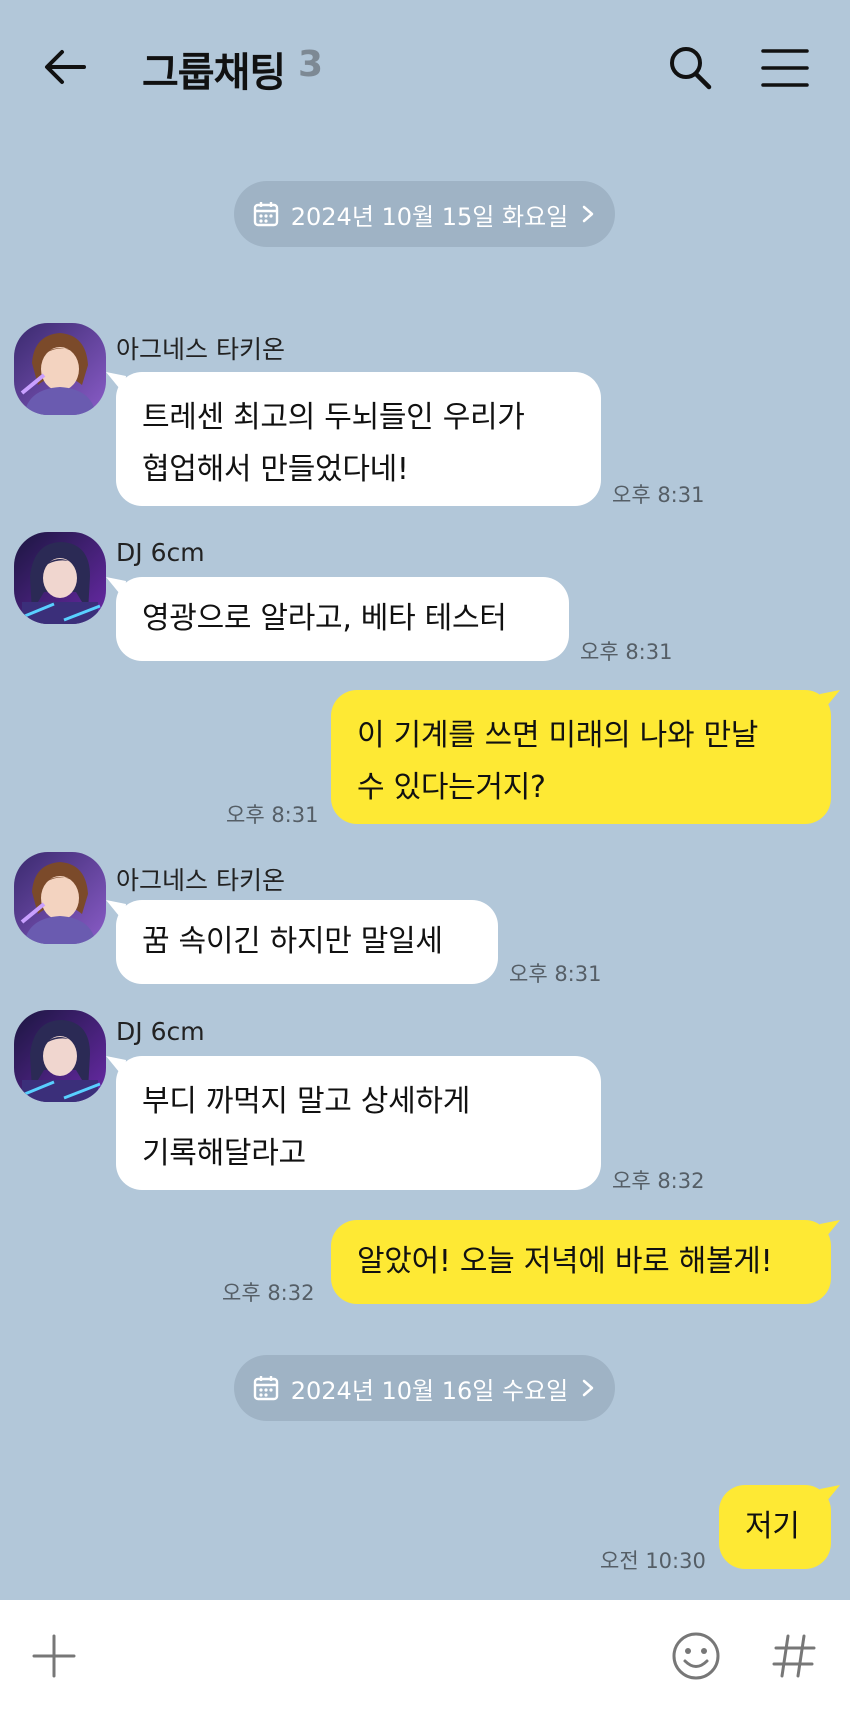 The image size is (850, 1713). I want to click on date-divider: 2024년 10월 15일 화요일, so click(424, 214).